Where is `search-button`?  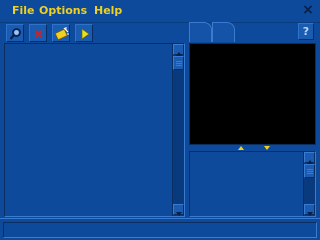 search-button is located at coordinates (15, 33).